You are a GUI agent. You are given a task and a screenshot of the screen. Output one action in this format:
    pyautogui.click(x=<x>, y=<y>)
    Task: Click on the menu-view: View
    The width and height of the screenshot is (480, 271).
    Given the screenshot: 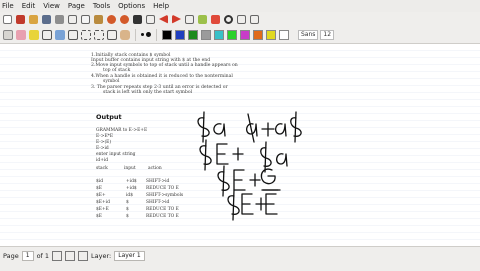 What is the action you would take?
    pyautogui.click(x=51, y=6)
    